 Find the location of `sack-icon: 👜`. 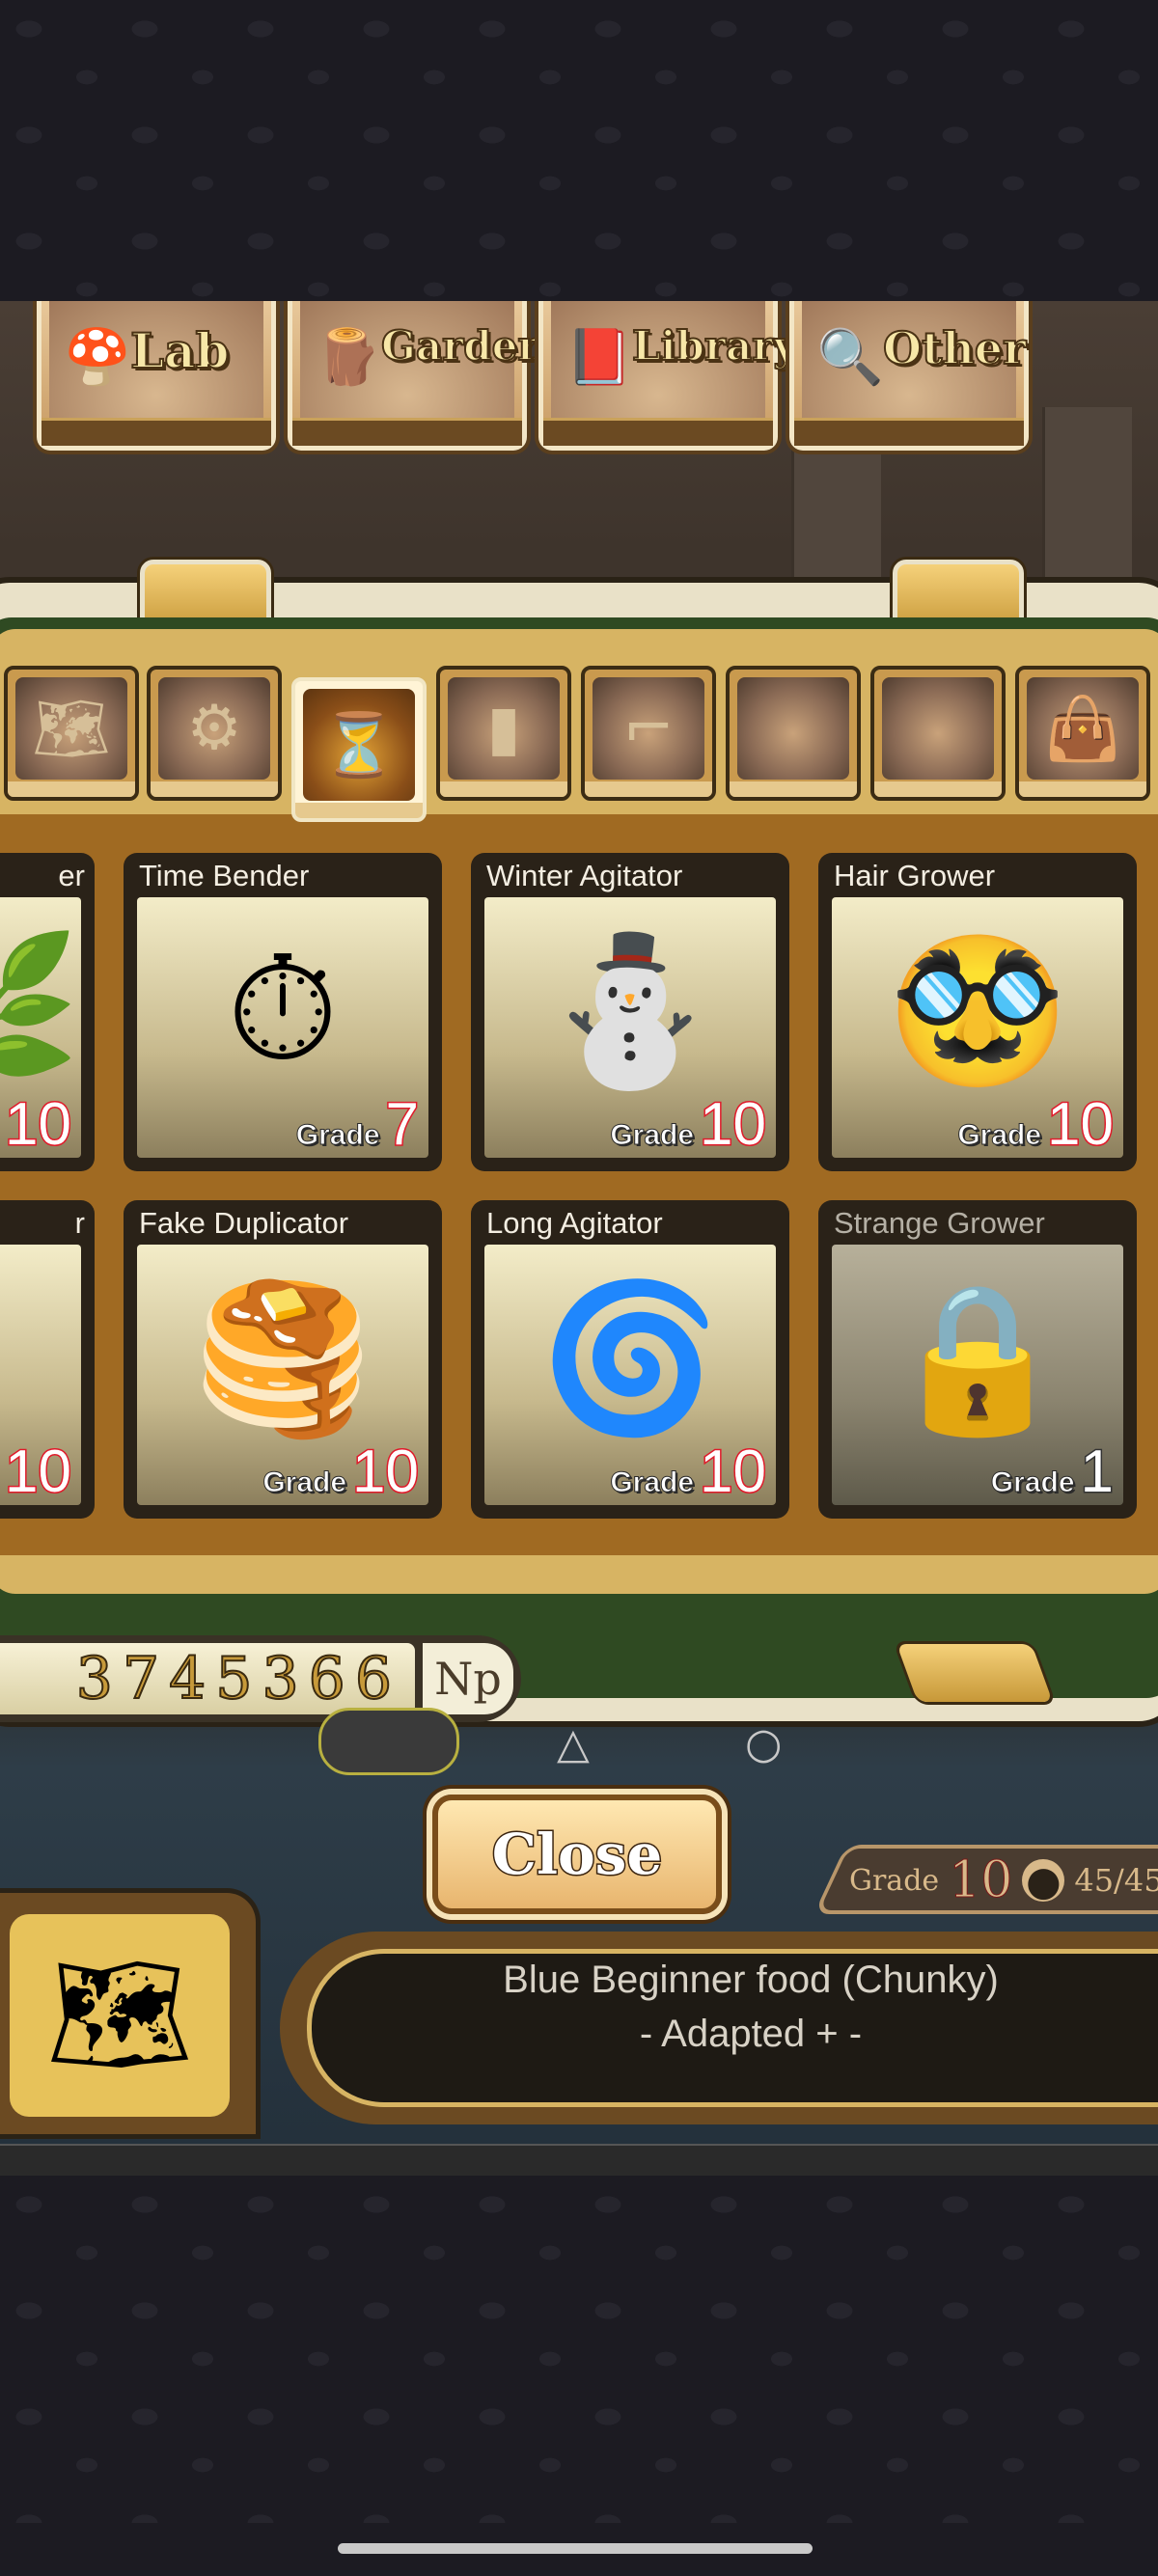

sack-icon: 👜 is located at coordinates (1083, 729).